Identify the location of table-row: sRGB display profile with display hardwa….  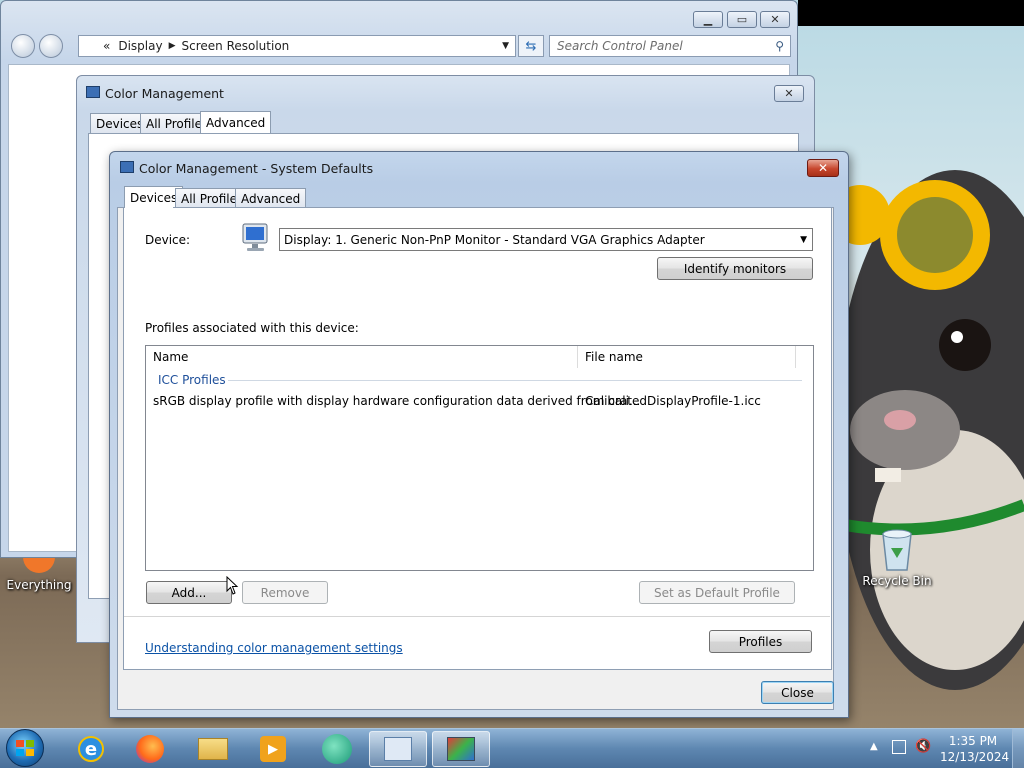
(479, 401).